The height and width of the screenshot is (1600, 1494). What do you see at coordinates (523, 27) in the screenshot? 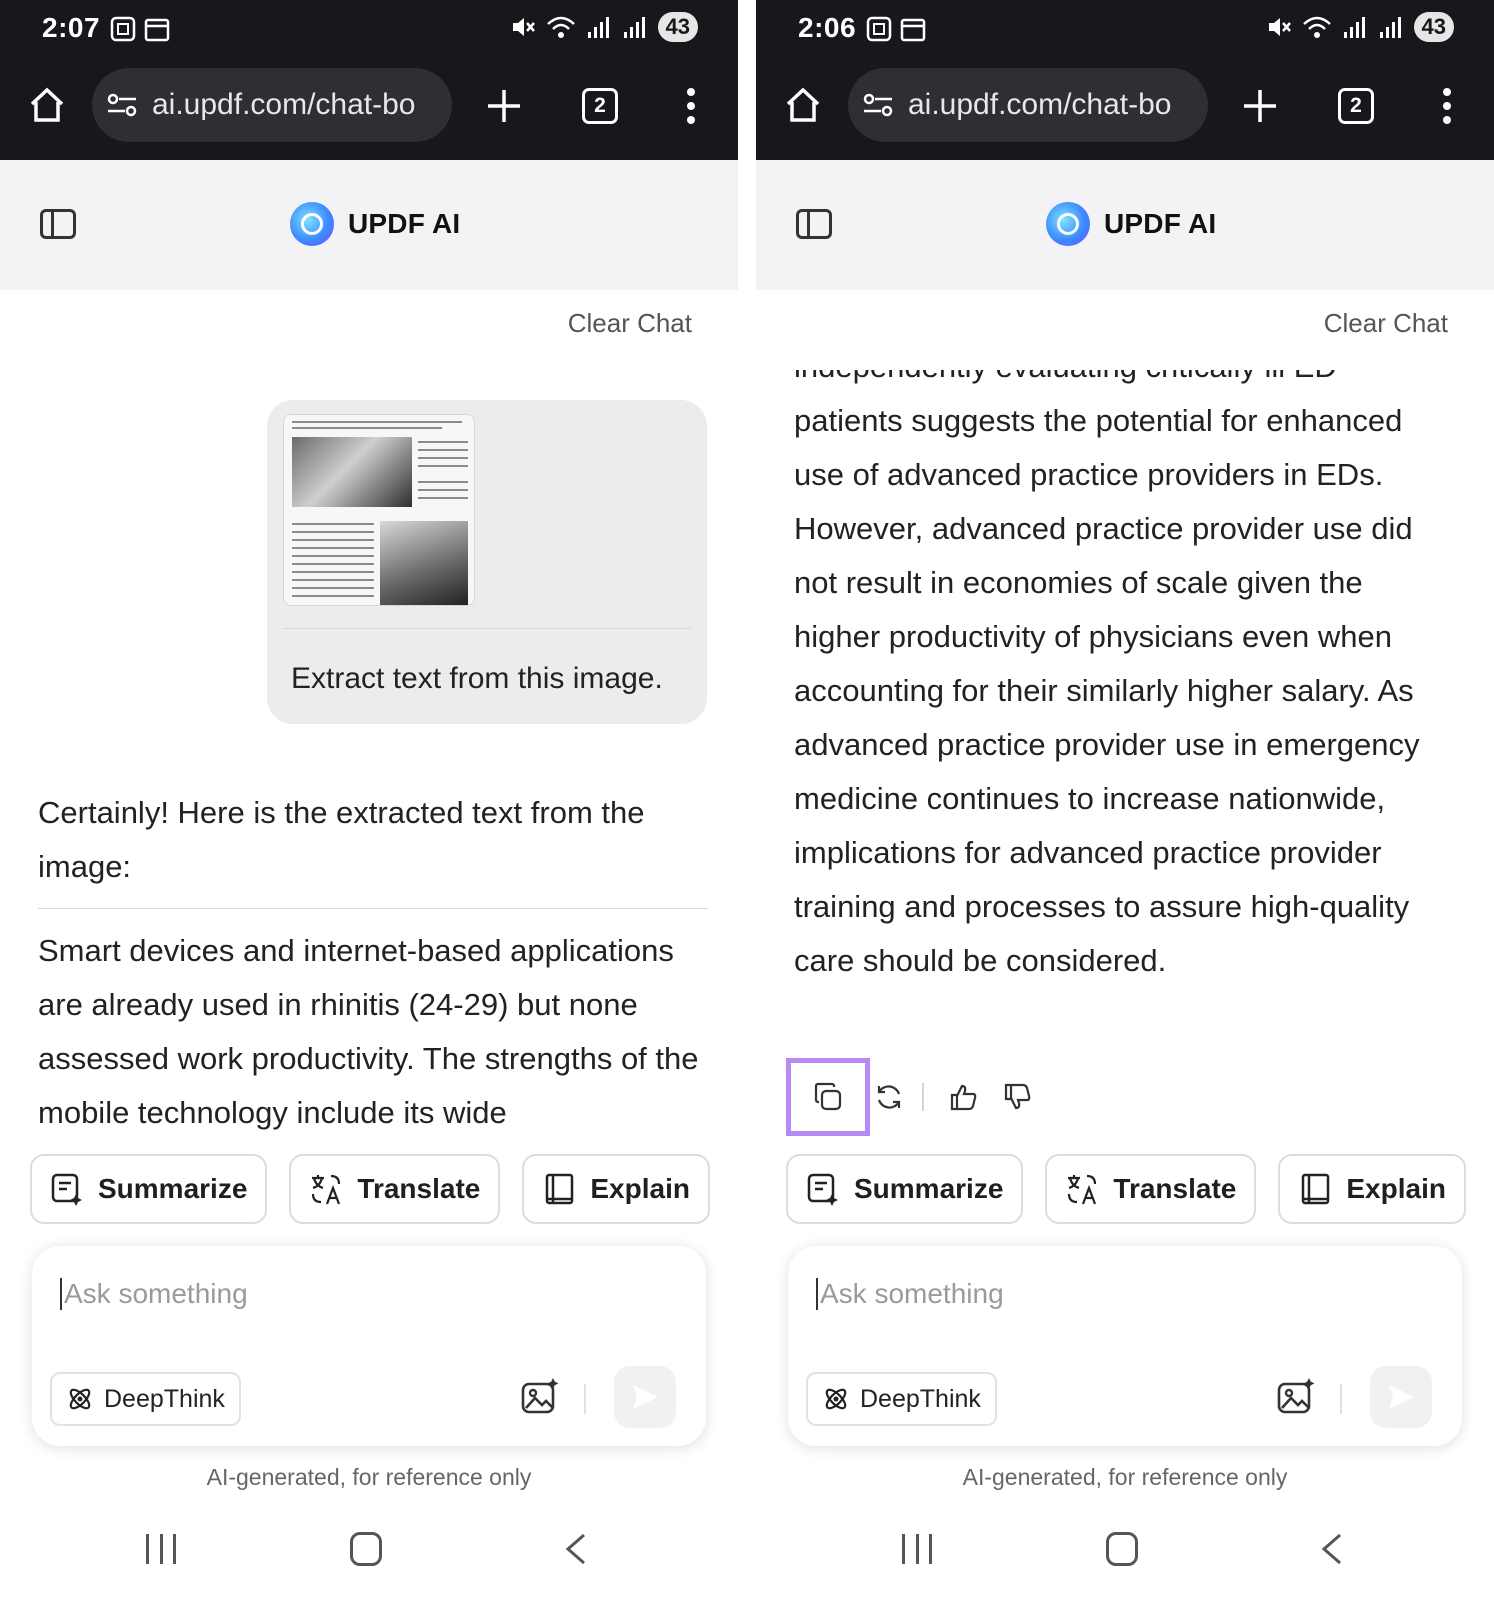
I see `mute-icon` at bounding box center [523, 27].